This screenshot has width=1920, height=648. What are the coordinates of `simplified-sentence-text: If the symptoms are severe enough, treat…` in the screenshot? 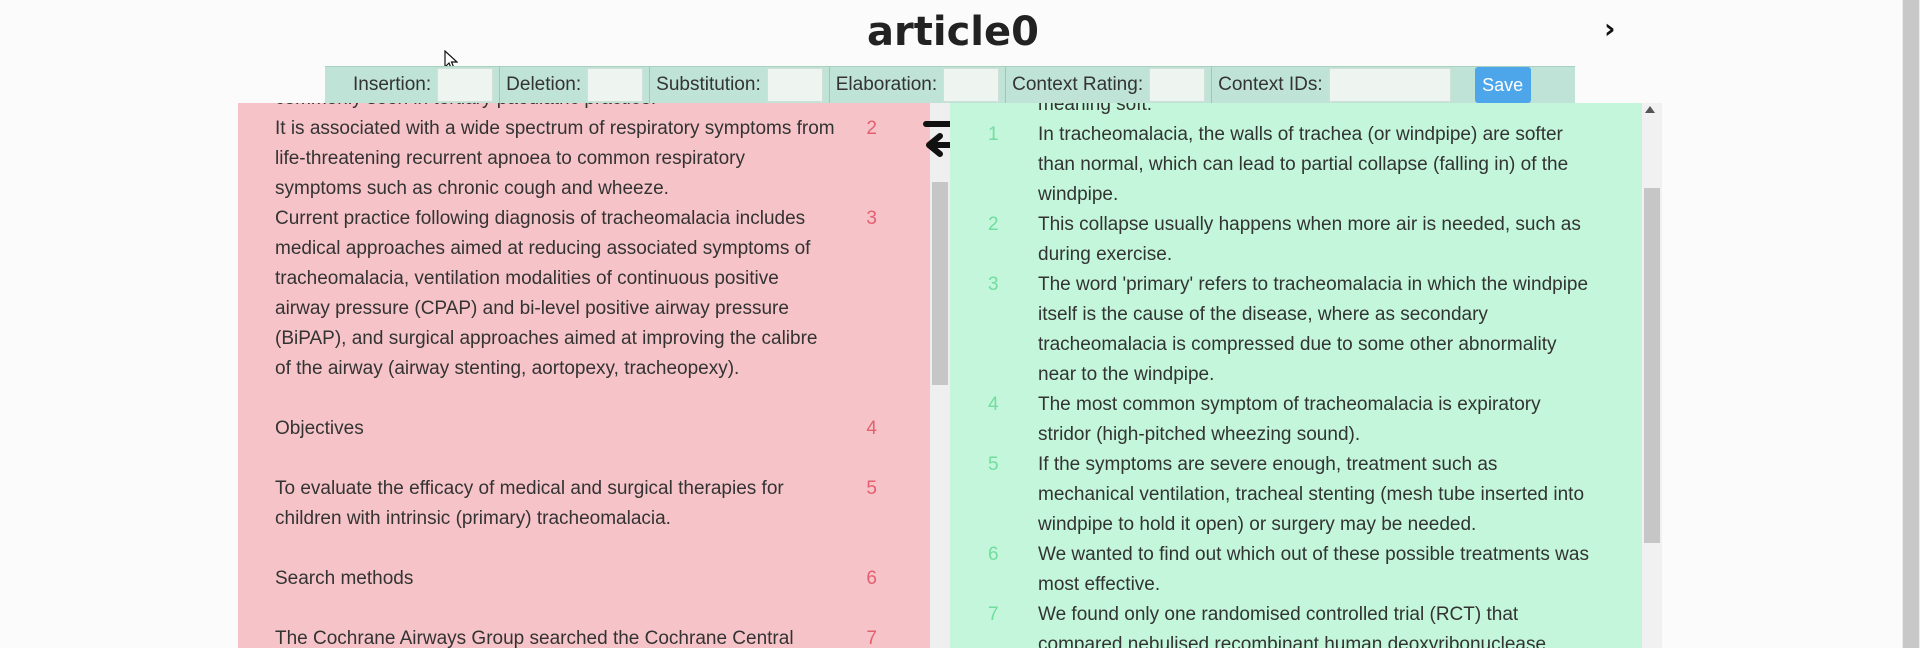 It's located at (1311, 494).